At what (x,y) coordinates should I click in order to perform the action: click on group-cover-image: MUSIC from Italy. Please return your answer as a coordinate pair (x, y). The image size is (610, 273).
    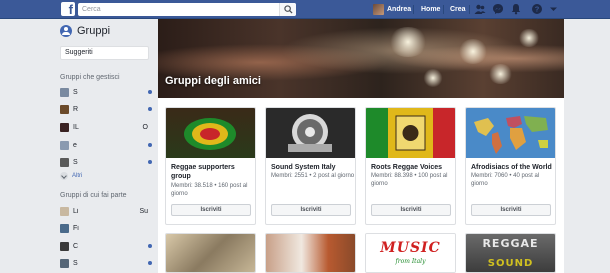
    Looking at the image, I should click on (410, 253).